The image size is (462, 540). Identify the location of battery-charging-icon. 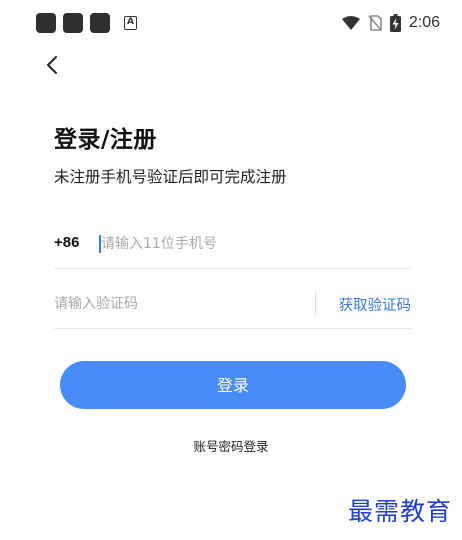
(395, 23).